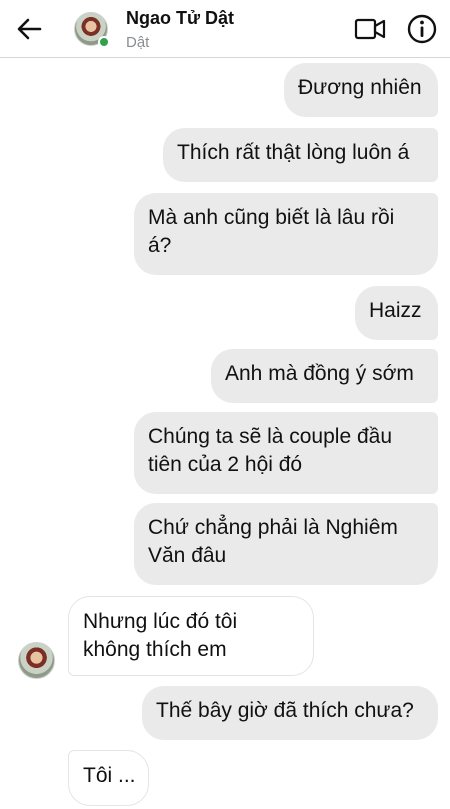 The height and width of the screenshot is (809, 450). I want to click on message-text: Đương nhiên, so click(360, 87).